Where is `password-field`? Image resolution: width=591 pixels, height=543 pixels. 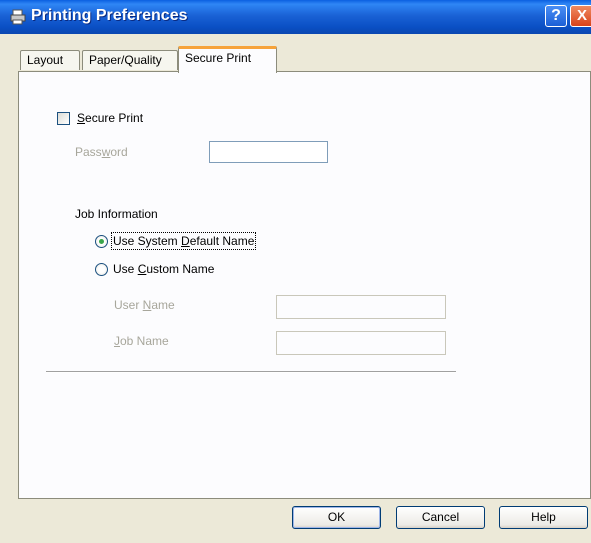 password-field is located at coordinates (268, 152).